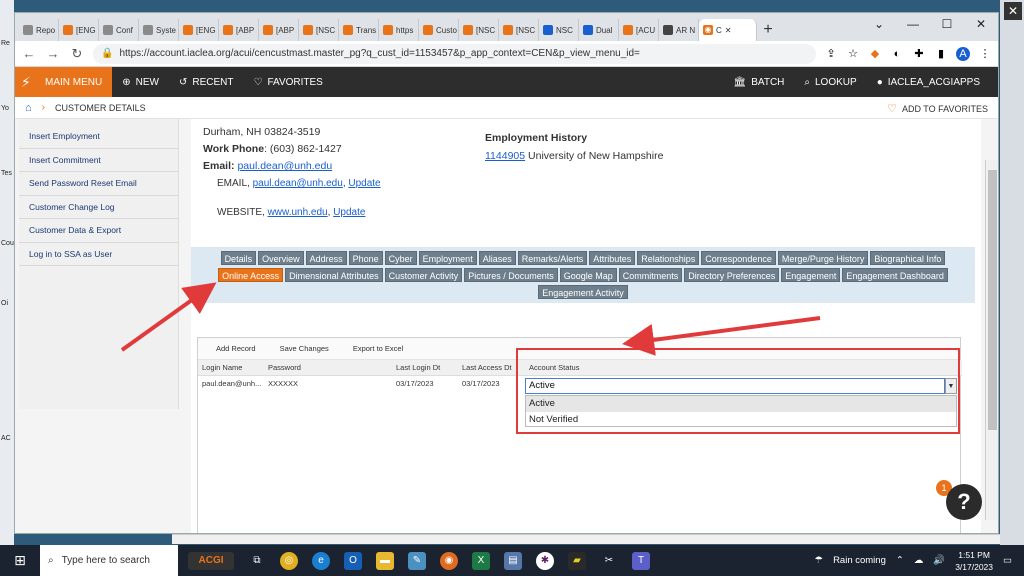  I want to click on chevron-down-icon: ⌄, so click(879, 24).